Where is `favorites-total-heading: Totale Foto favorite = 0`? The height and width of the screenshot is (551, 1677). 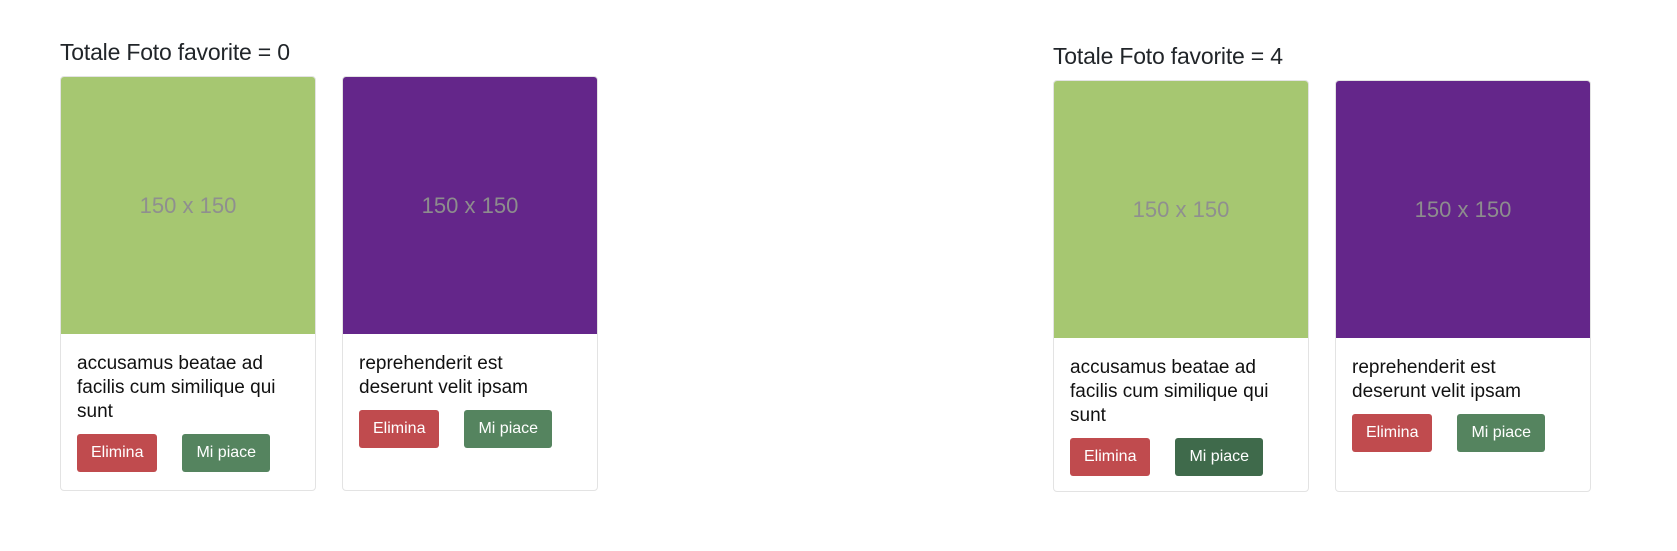 favorites-total-heading: Totale Foto favorite = 0 is located at coordinates (175, 52).